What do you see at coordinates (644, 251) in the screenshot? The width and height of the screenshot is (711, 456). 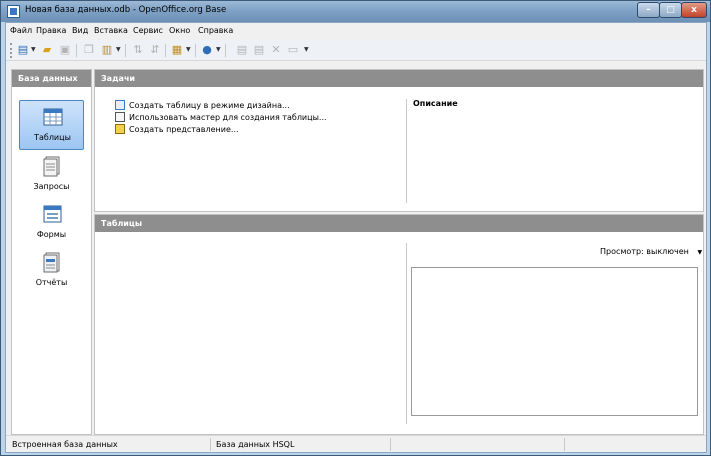 I see `preview-label: Просмотр: выключен` at bounding box center [644, 251].